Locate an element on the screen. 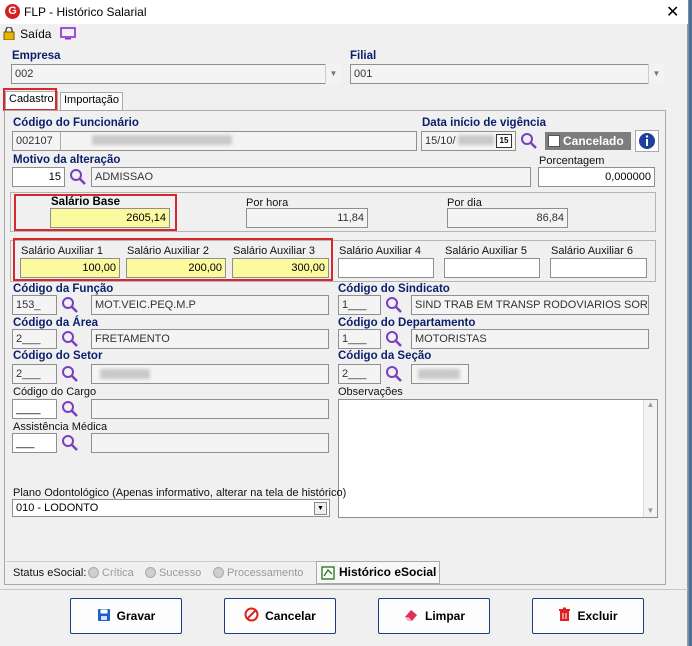 The height and width of the screenshot is (646, 692). scroll-up-icon: ▲ is located at coordinates (650, 404).